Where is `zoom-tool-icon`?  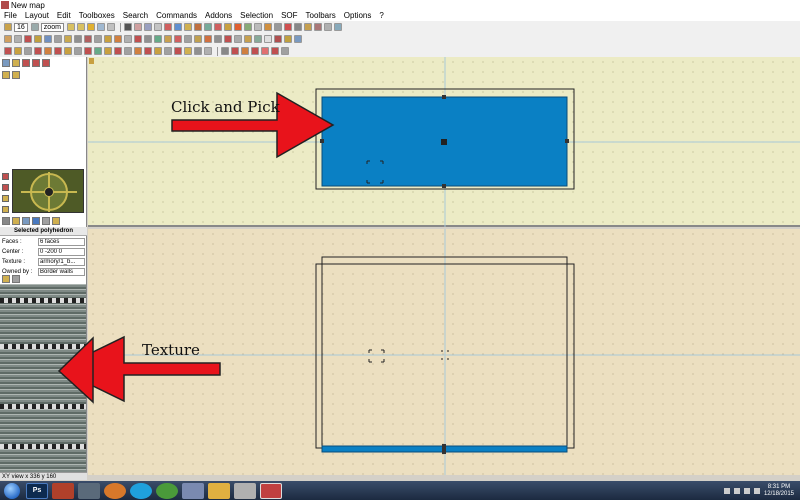
zoom-tool-icon is located at coordinates (18, 39).